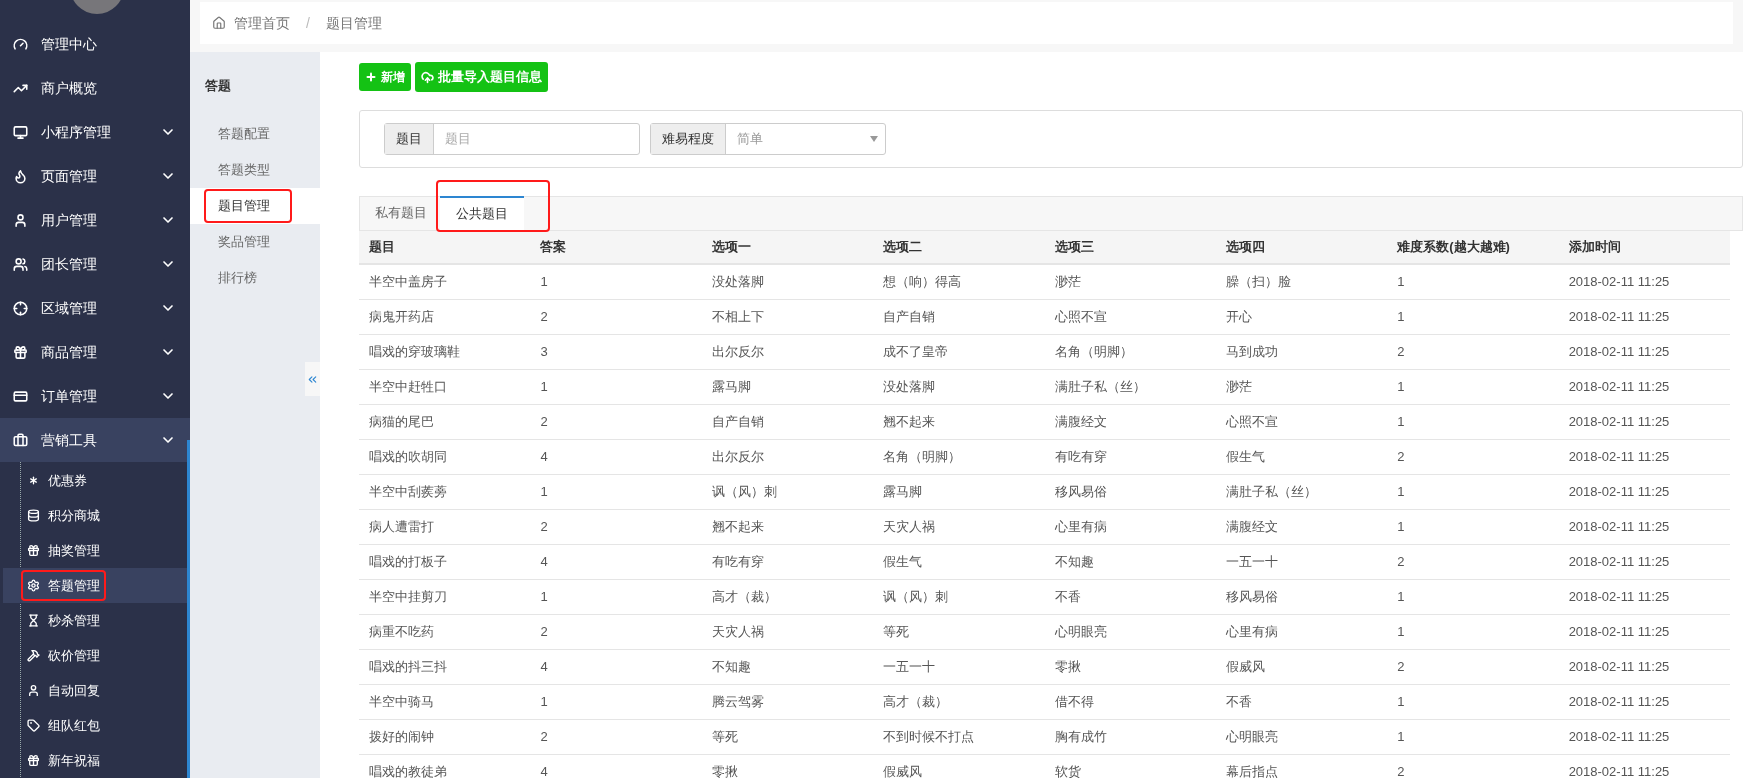 The width and height of the screenshot is (1743, 778). Describe the element at coordinates (371, 77) in the screenshot. I see `plus-icon` at that location.